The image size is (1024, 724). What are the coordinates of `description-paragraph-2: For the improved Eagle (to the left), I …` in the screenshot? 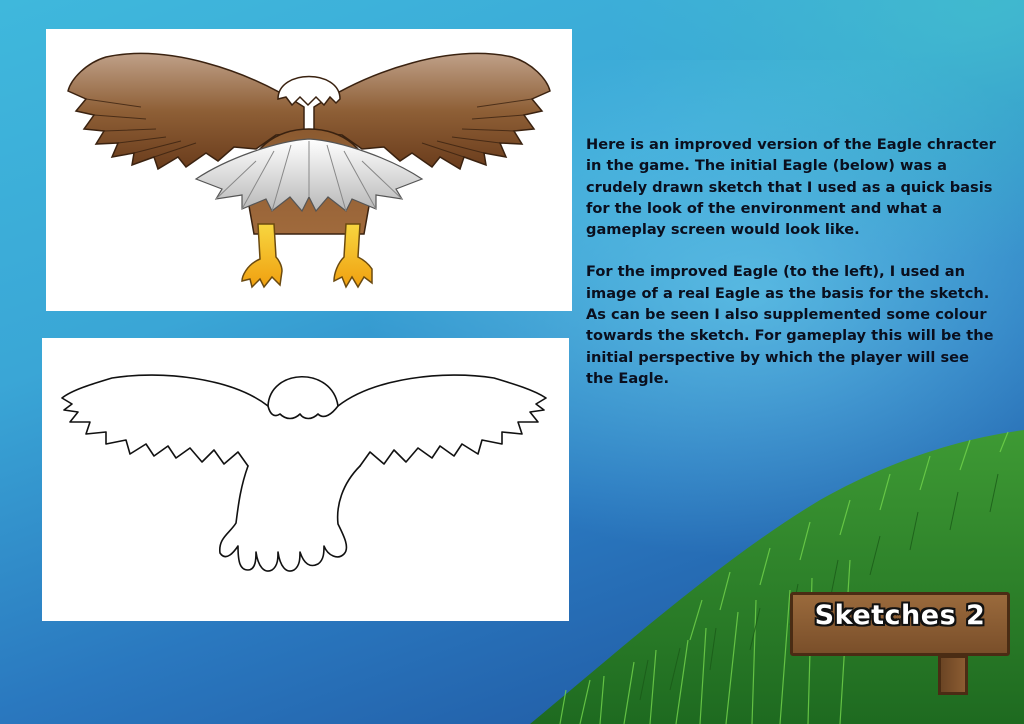 It's located at (790, 325).